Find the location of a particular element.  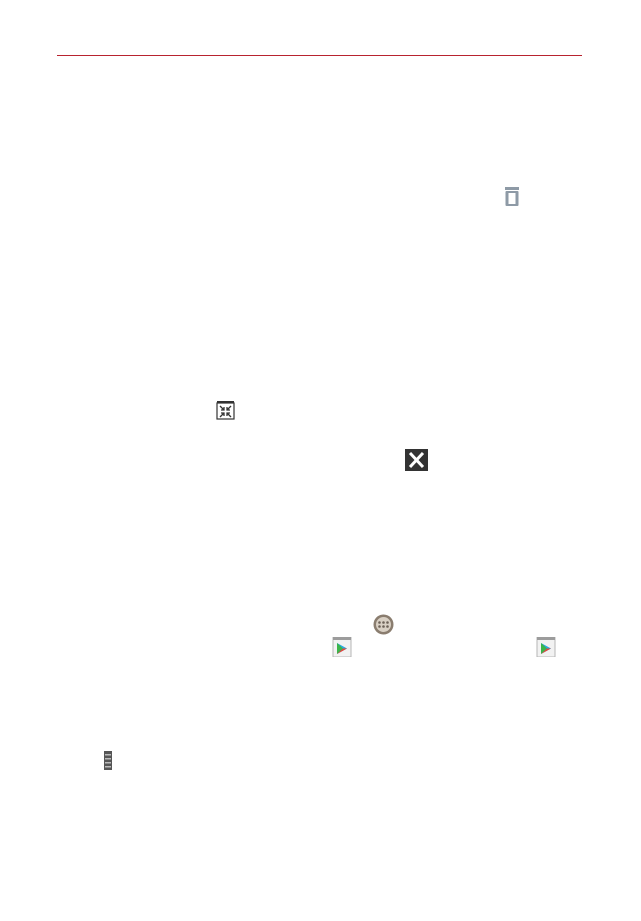

shrink-icon is located at coordinates (225, 410).